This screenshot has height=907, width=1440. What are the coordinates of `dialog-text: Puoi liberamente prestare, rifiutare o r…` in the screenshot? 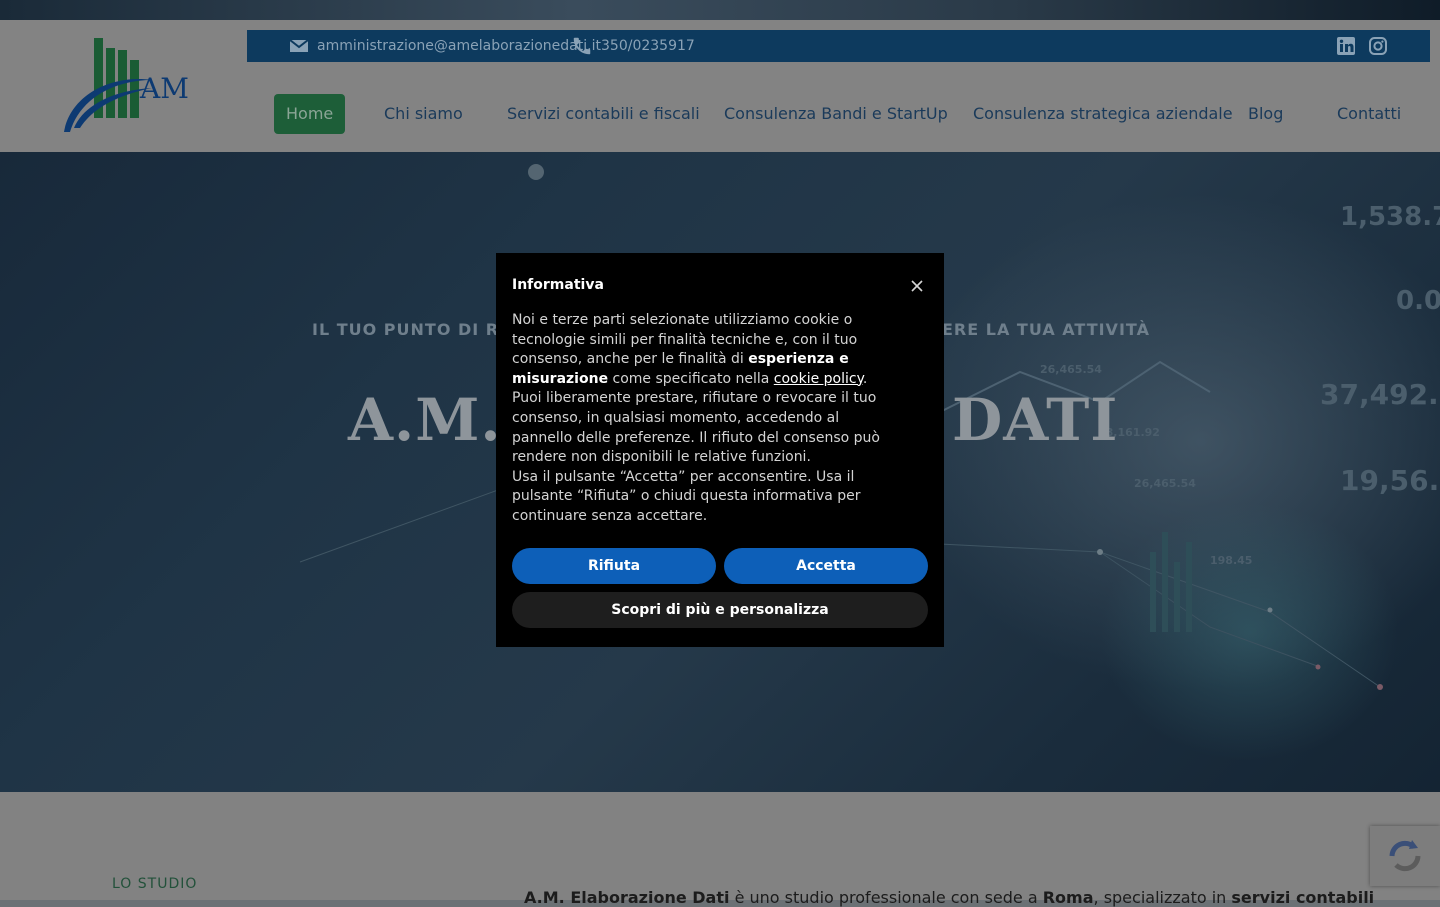 It's located at (696, 428).